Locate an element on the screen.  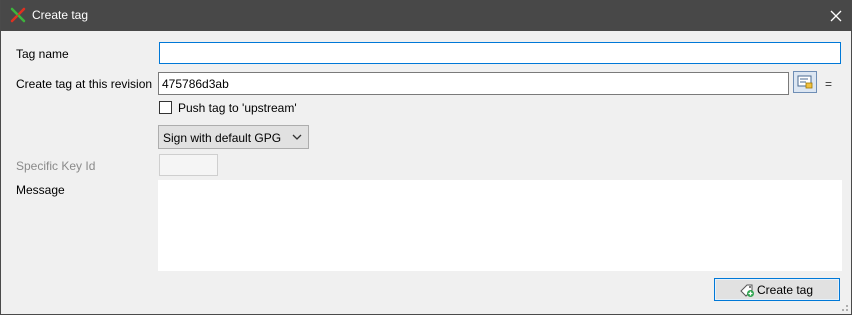
close-button is located at coordinates (835, 15).